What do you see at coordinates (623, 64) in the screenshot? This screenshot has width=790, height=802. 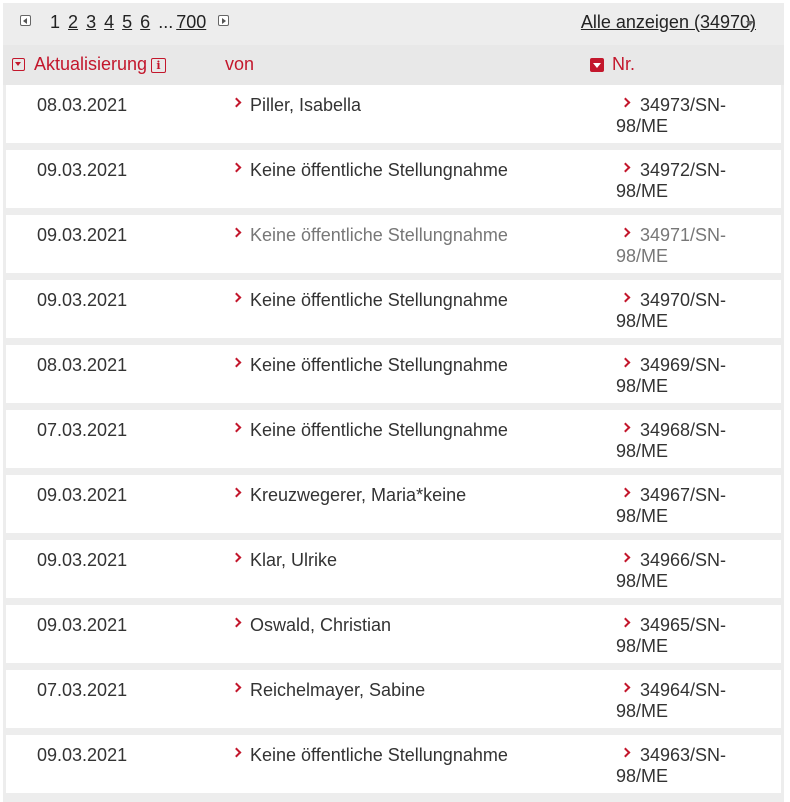 I see `column-header-nr: Nr.` at bounding box center [623, 64].